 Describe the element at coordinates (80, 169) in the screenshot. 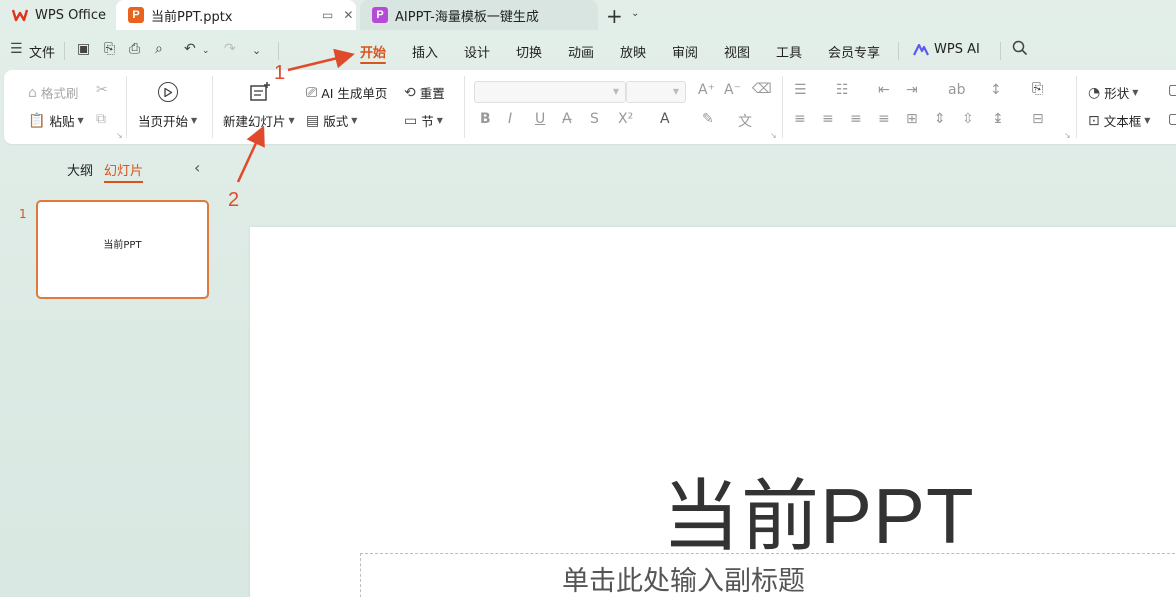

I see `tab-outline: 大纲` at that location.